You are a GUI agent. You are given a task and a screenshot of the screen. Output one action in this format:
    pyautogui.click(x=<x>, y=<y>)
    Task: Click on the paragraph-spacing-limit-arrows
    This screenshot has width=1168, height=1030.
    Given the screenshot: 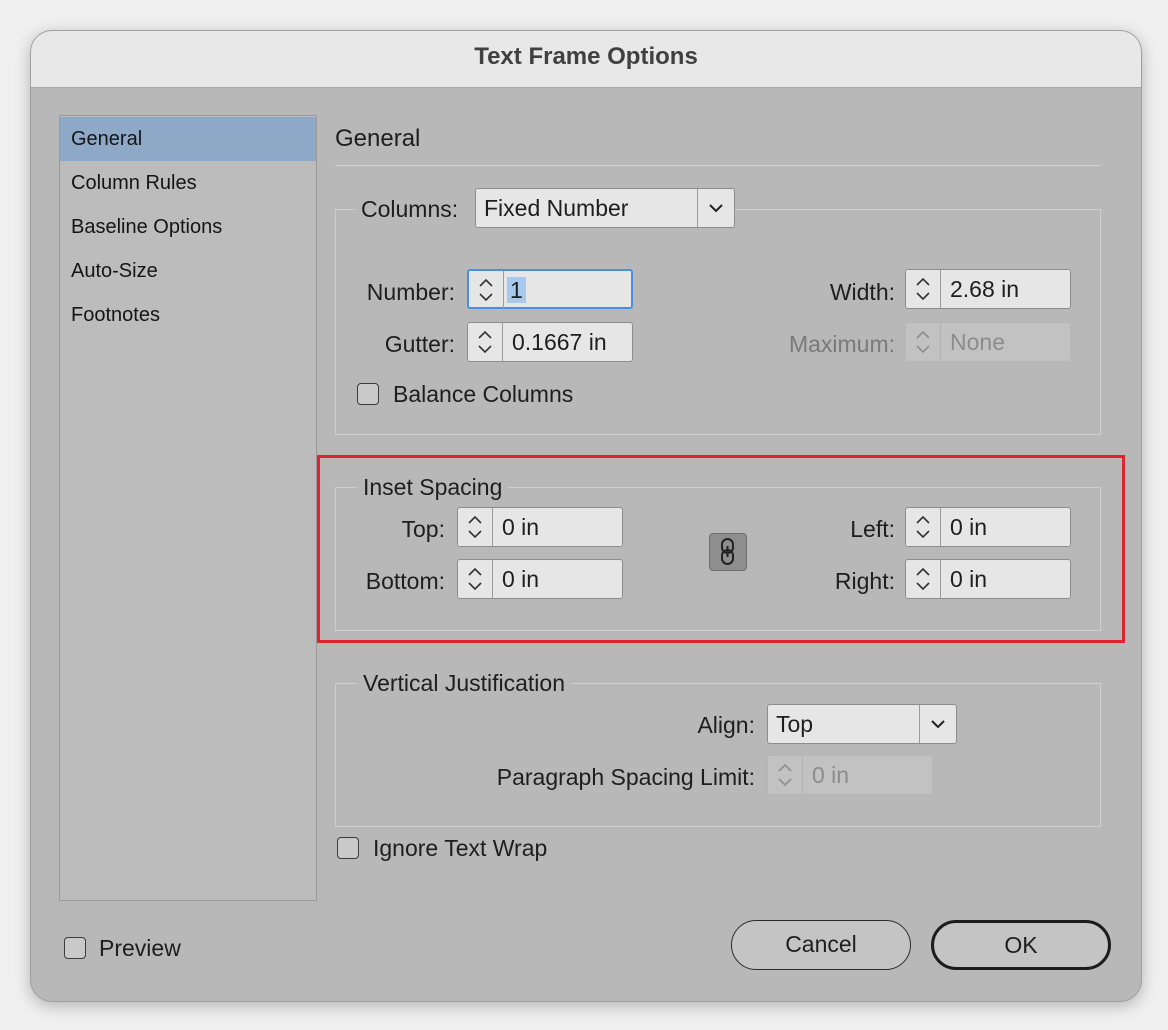 What is the action you would take?
    pyautogui.click(x=785, y=775)
    